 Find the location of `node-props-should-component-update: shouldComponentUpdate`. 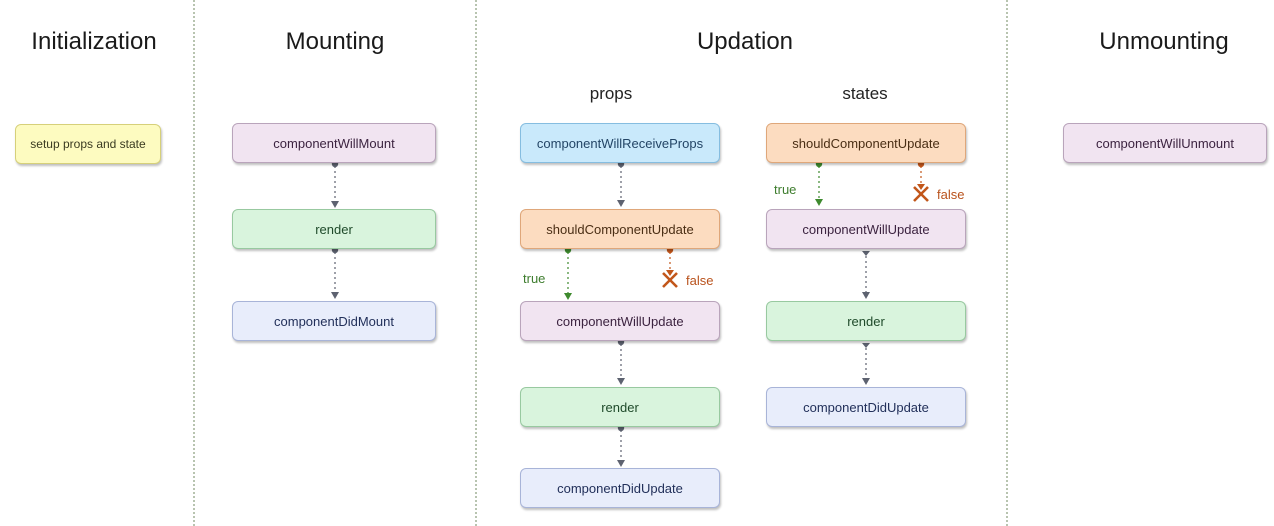

node-props-should-component-update: shouldComponentUpdate is located at coordinates (620, 229).